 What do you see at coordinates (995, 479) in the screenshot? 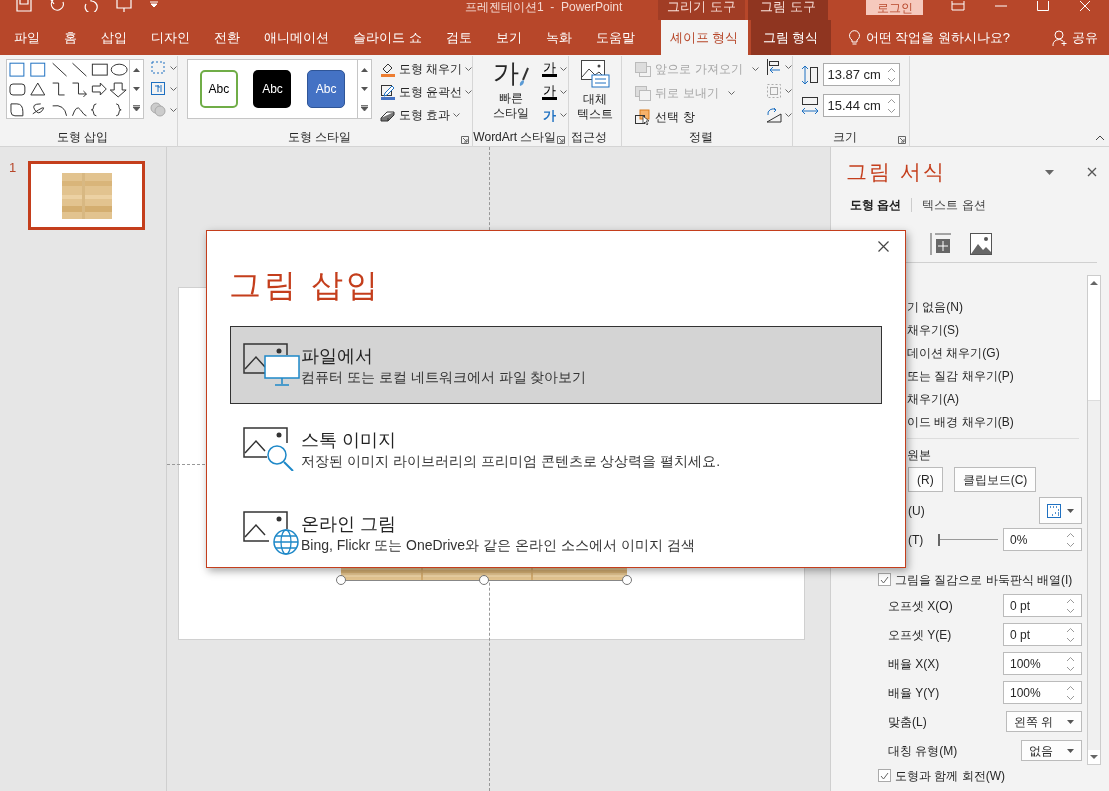
I see `source-button: 클립보드(C)` at bounding box center [995, 479].